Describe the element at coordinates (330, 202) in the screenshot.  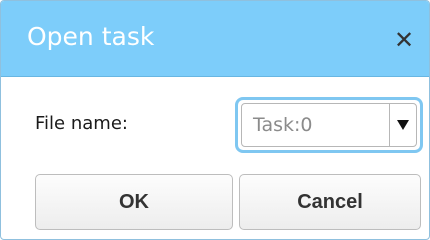
I see `cancel-button: Cancel` at that location.